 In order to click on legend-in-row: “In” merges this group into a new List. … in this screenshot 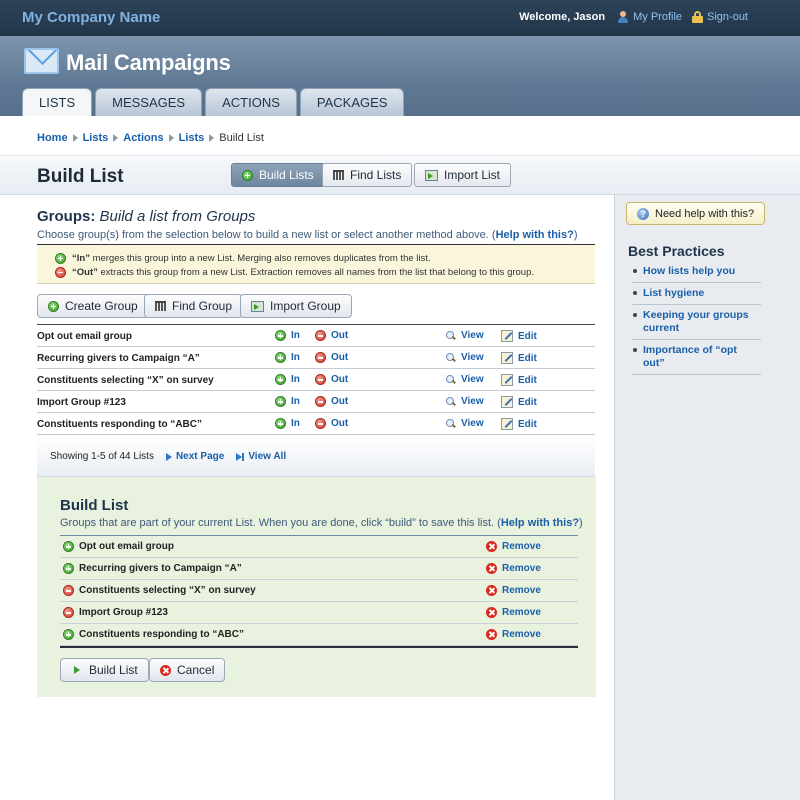, I will do `click(325, 258)`.